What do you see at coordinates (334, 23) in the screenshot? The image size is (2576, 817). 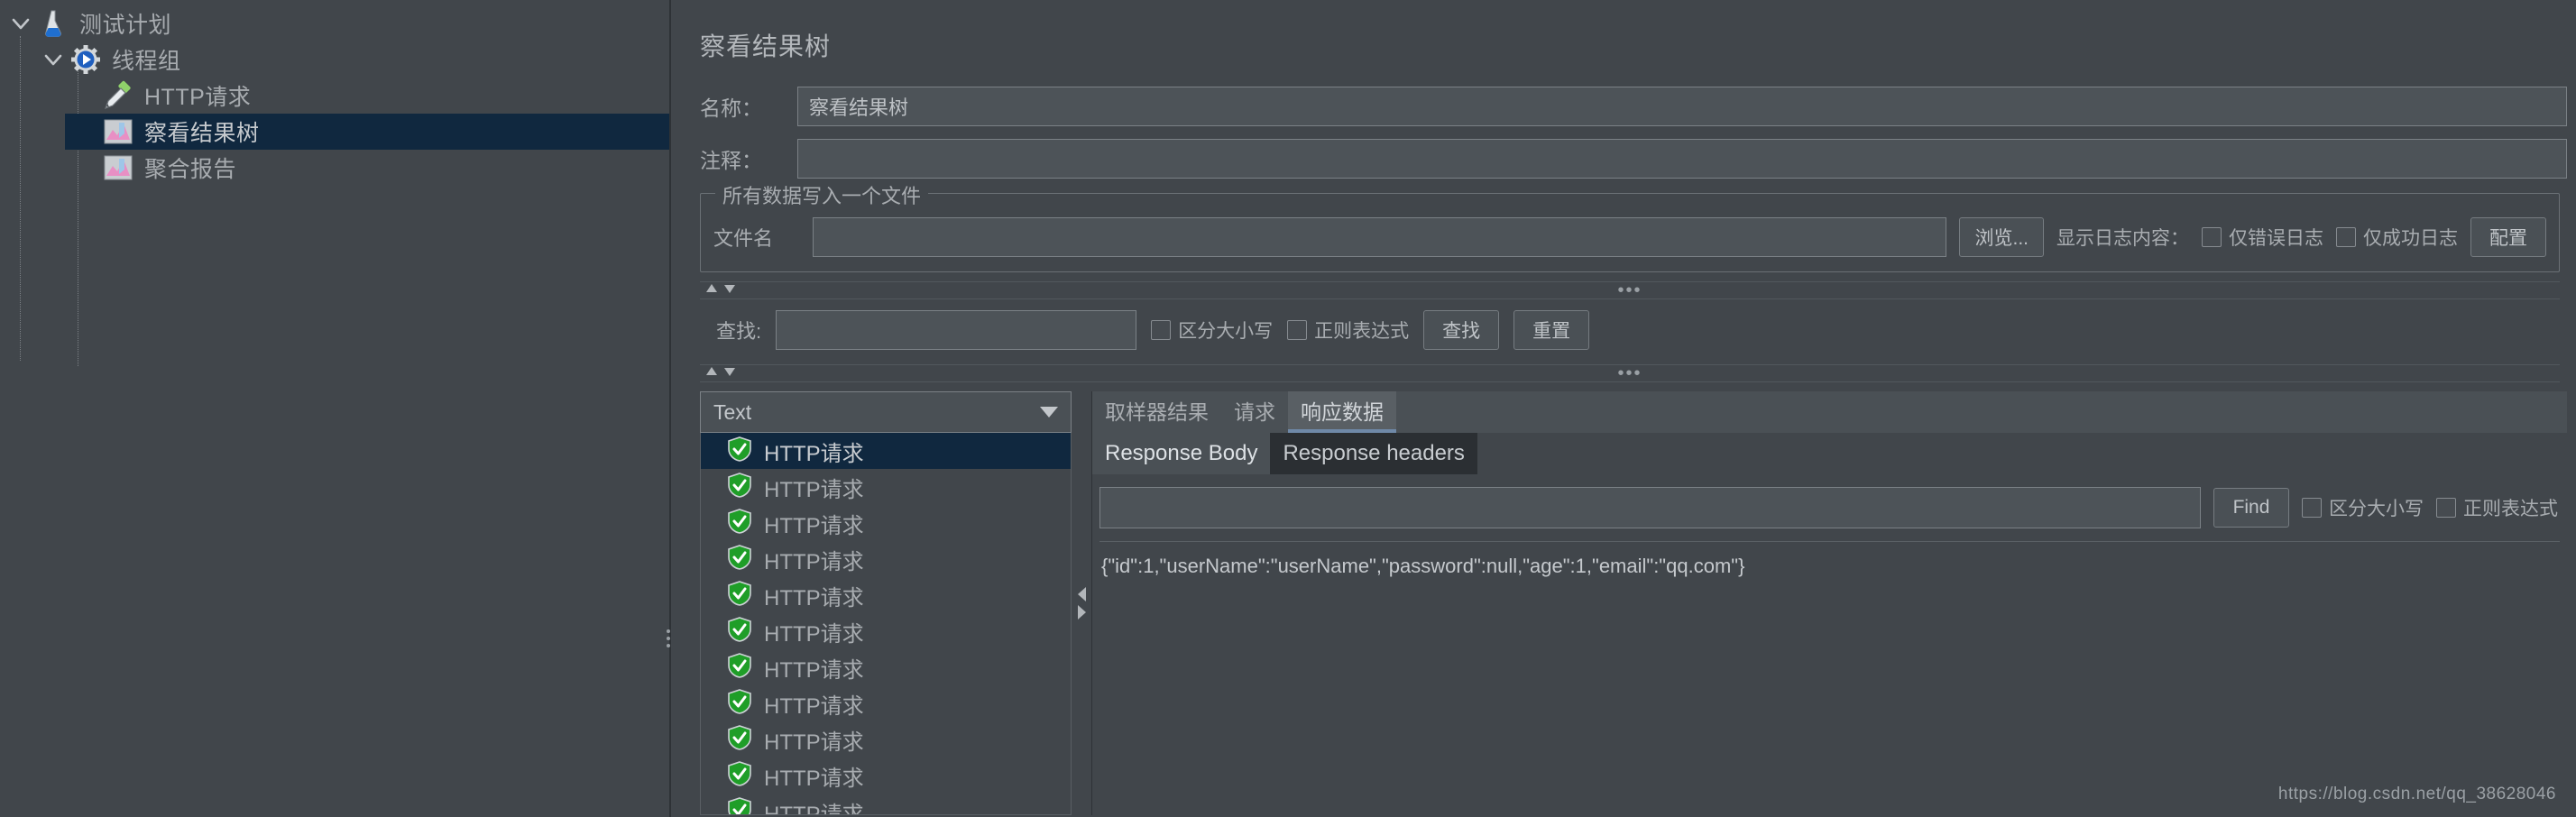 I see `tree-item-test-plan: 测试计划` at bounding box center [334, 23].